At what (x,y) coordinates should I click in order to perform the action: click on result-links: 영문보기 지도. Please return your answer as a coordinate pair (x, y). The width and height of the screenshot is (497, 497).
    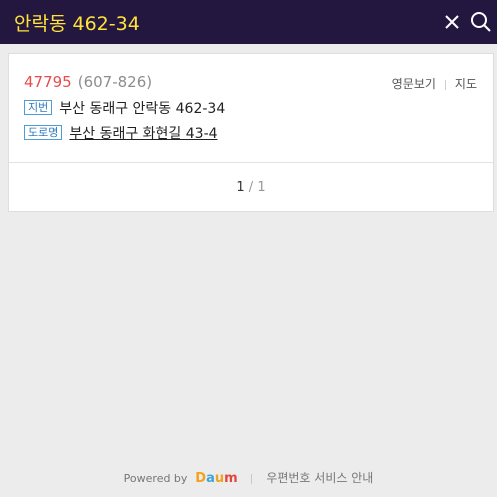
    Looking at the image, I should click on (434, 83).